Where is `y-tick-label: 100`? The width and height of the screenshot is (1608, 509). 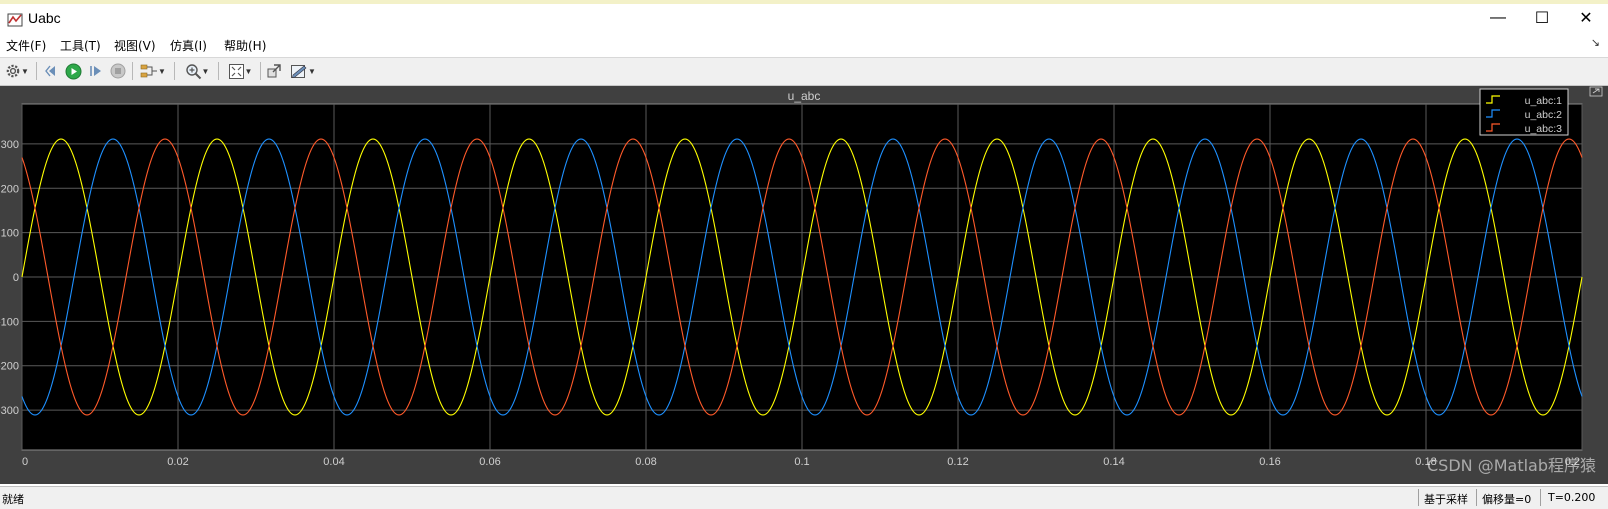
y-tick-label: 100 is located at coordinates (10, 234).